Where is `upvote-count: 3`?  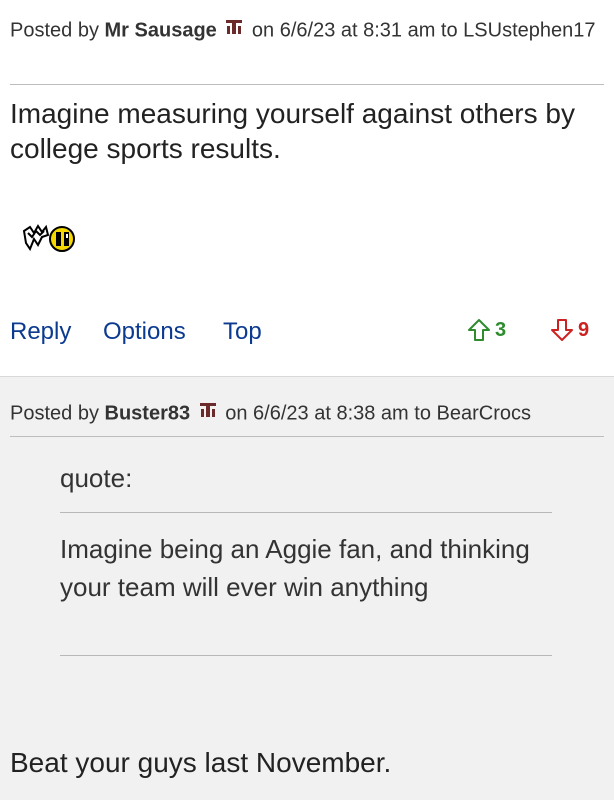 upvote-count: 3 is located at coordinates (501, 329).